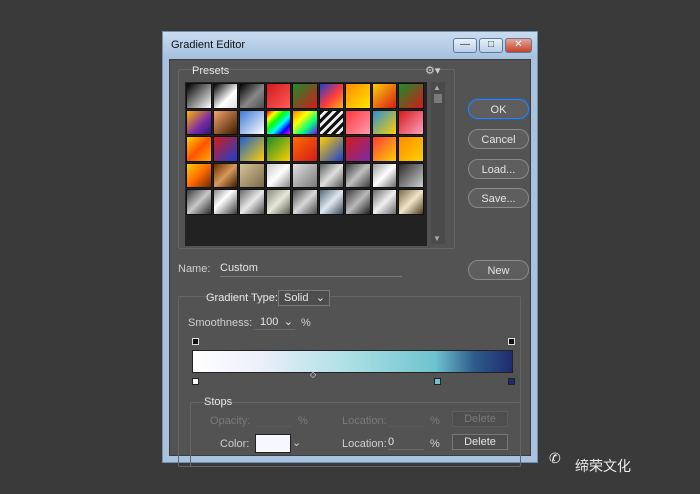 The width and height of the screenshot is (700, 494). What do you see at coordinates (406, 442) in the screenshot?
I see `color-location-input: 0` at bounding box center [406, 442].